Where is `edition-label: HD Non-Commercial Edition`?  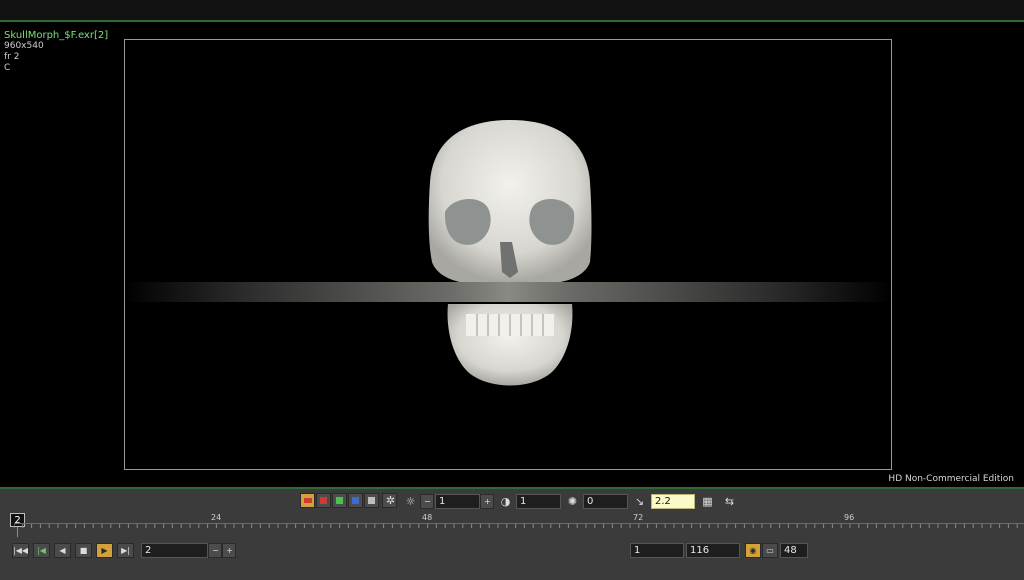
edition-label: HD Non-Commercial Edition is located at coordinates (951, 479).